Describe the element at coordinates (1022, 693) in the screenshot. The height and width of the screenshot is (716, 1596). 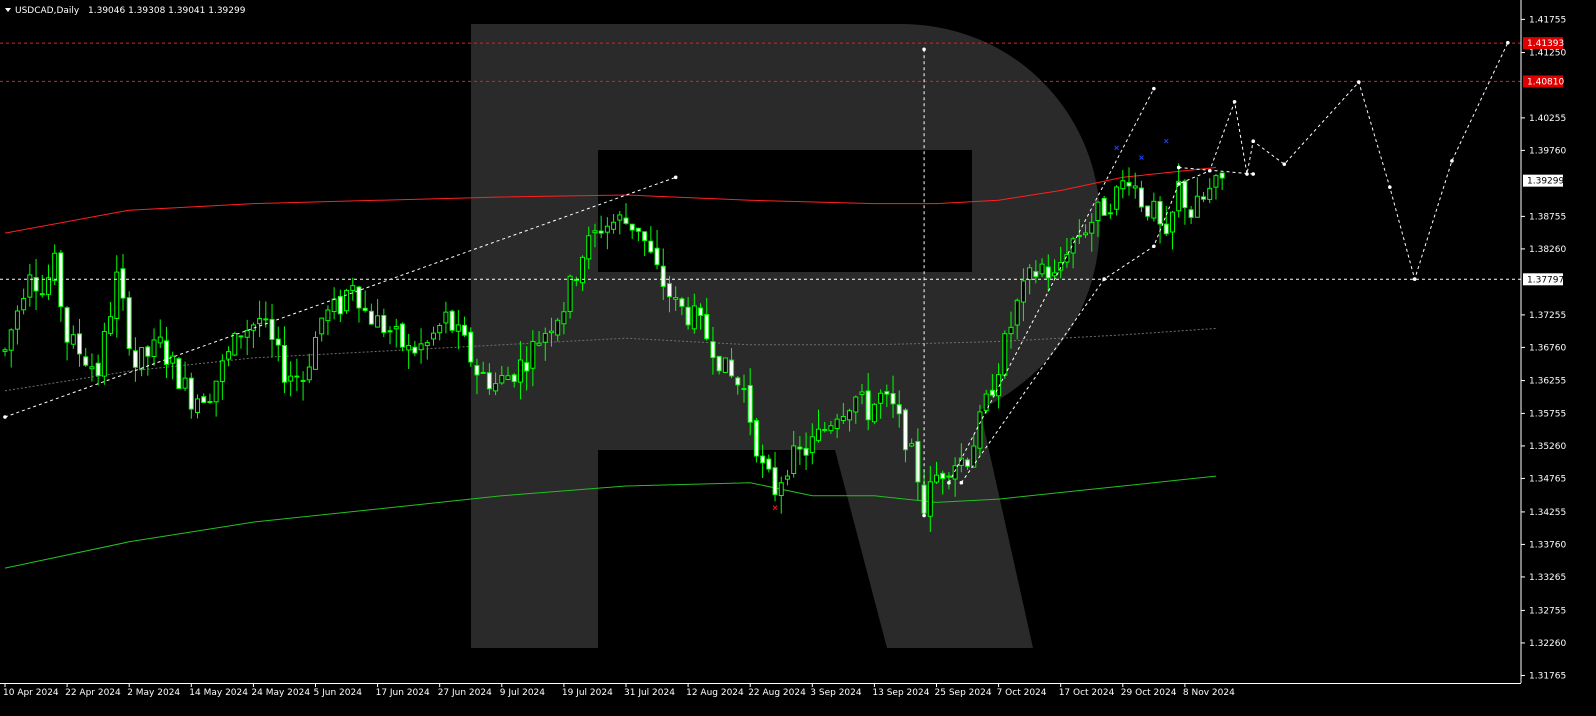
I see `time-tick-label: 7 Oct 2024` at that location.